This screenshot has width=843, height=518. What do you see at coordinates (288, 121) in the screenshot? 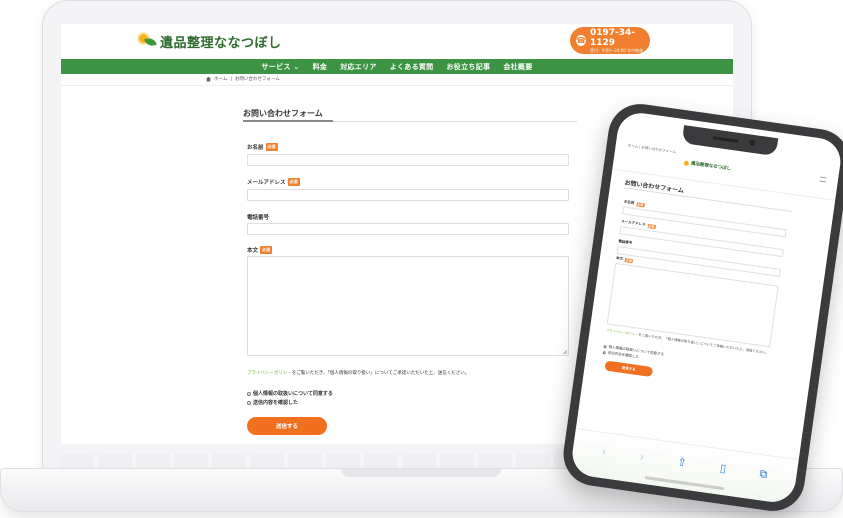
I see `title-accent` at bounding box center [288, 121].